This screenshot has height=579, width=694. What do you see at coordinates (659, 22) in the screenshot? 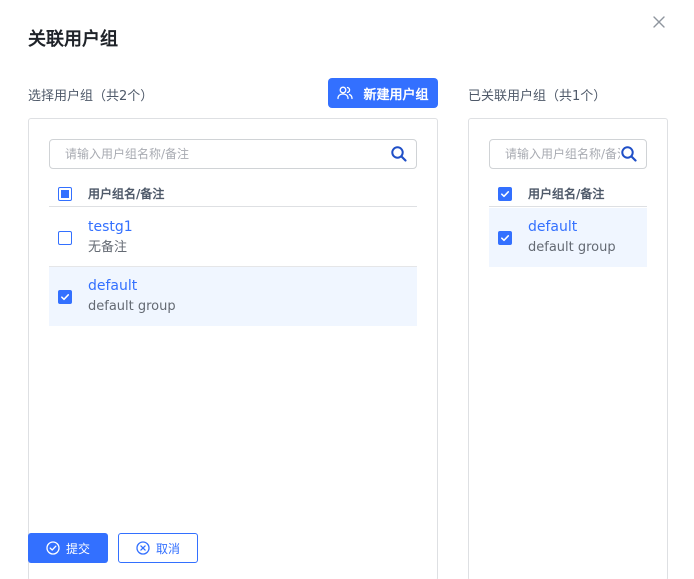
I see `close-icon` at bounding box center [659, 22].